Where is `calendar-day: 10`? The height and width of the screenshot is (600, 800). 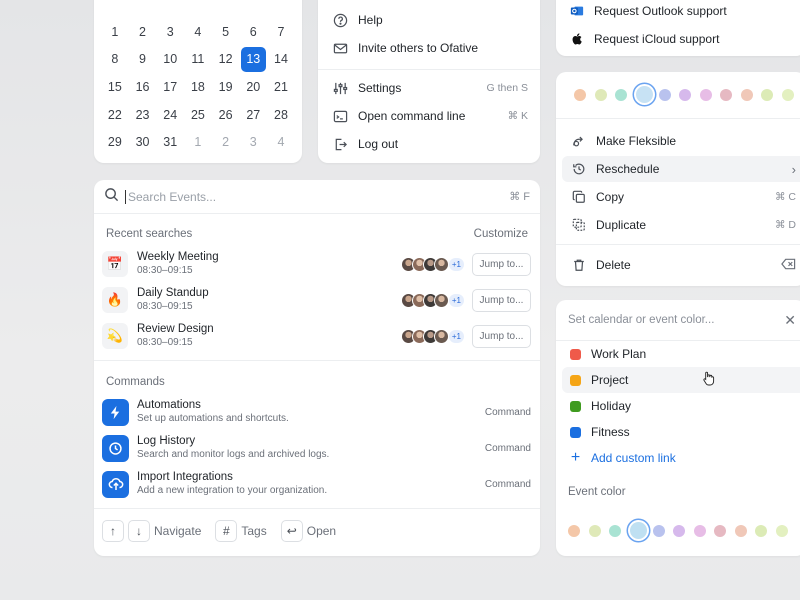
calendar-day: 10 is located at coordinates (170, 60).